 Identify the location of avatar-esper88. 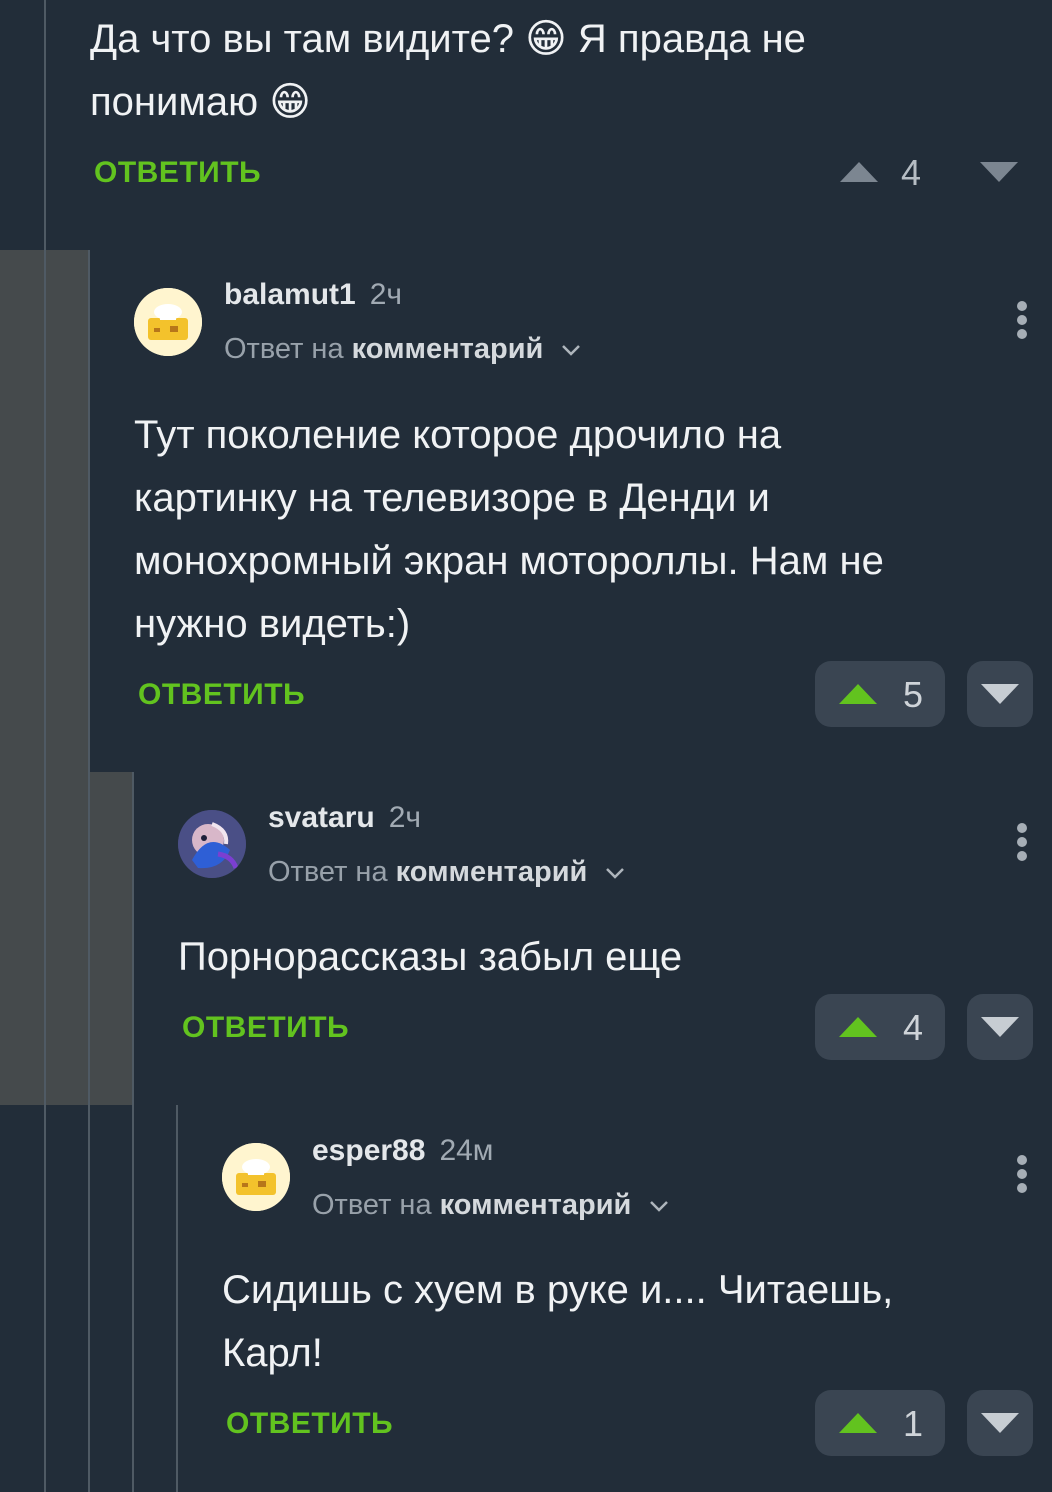
(256, 1177).